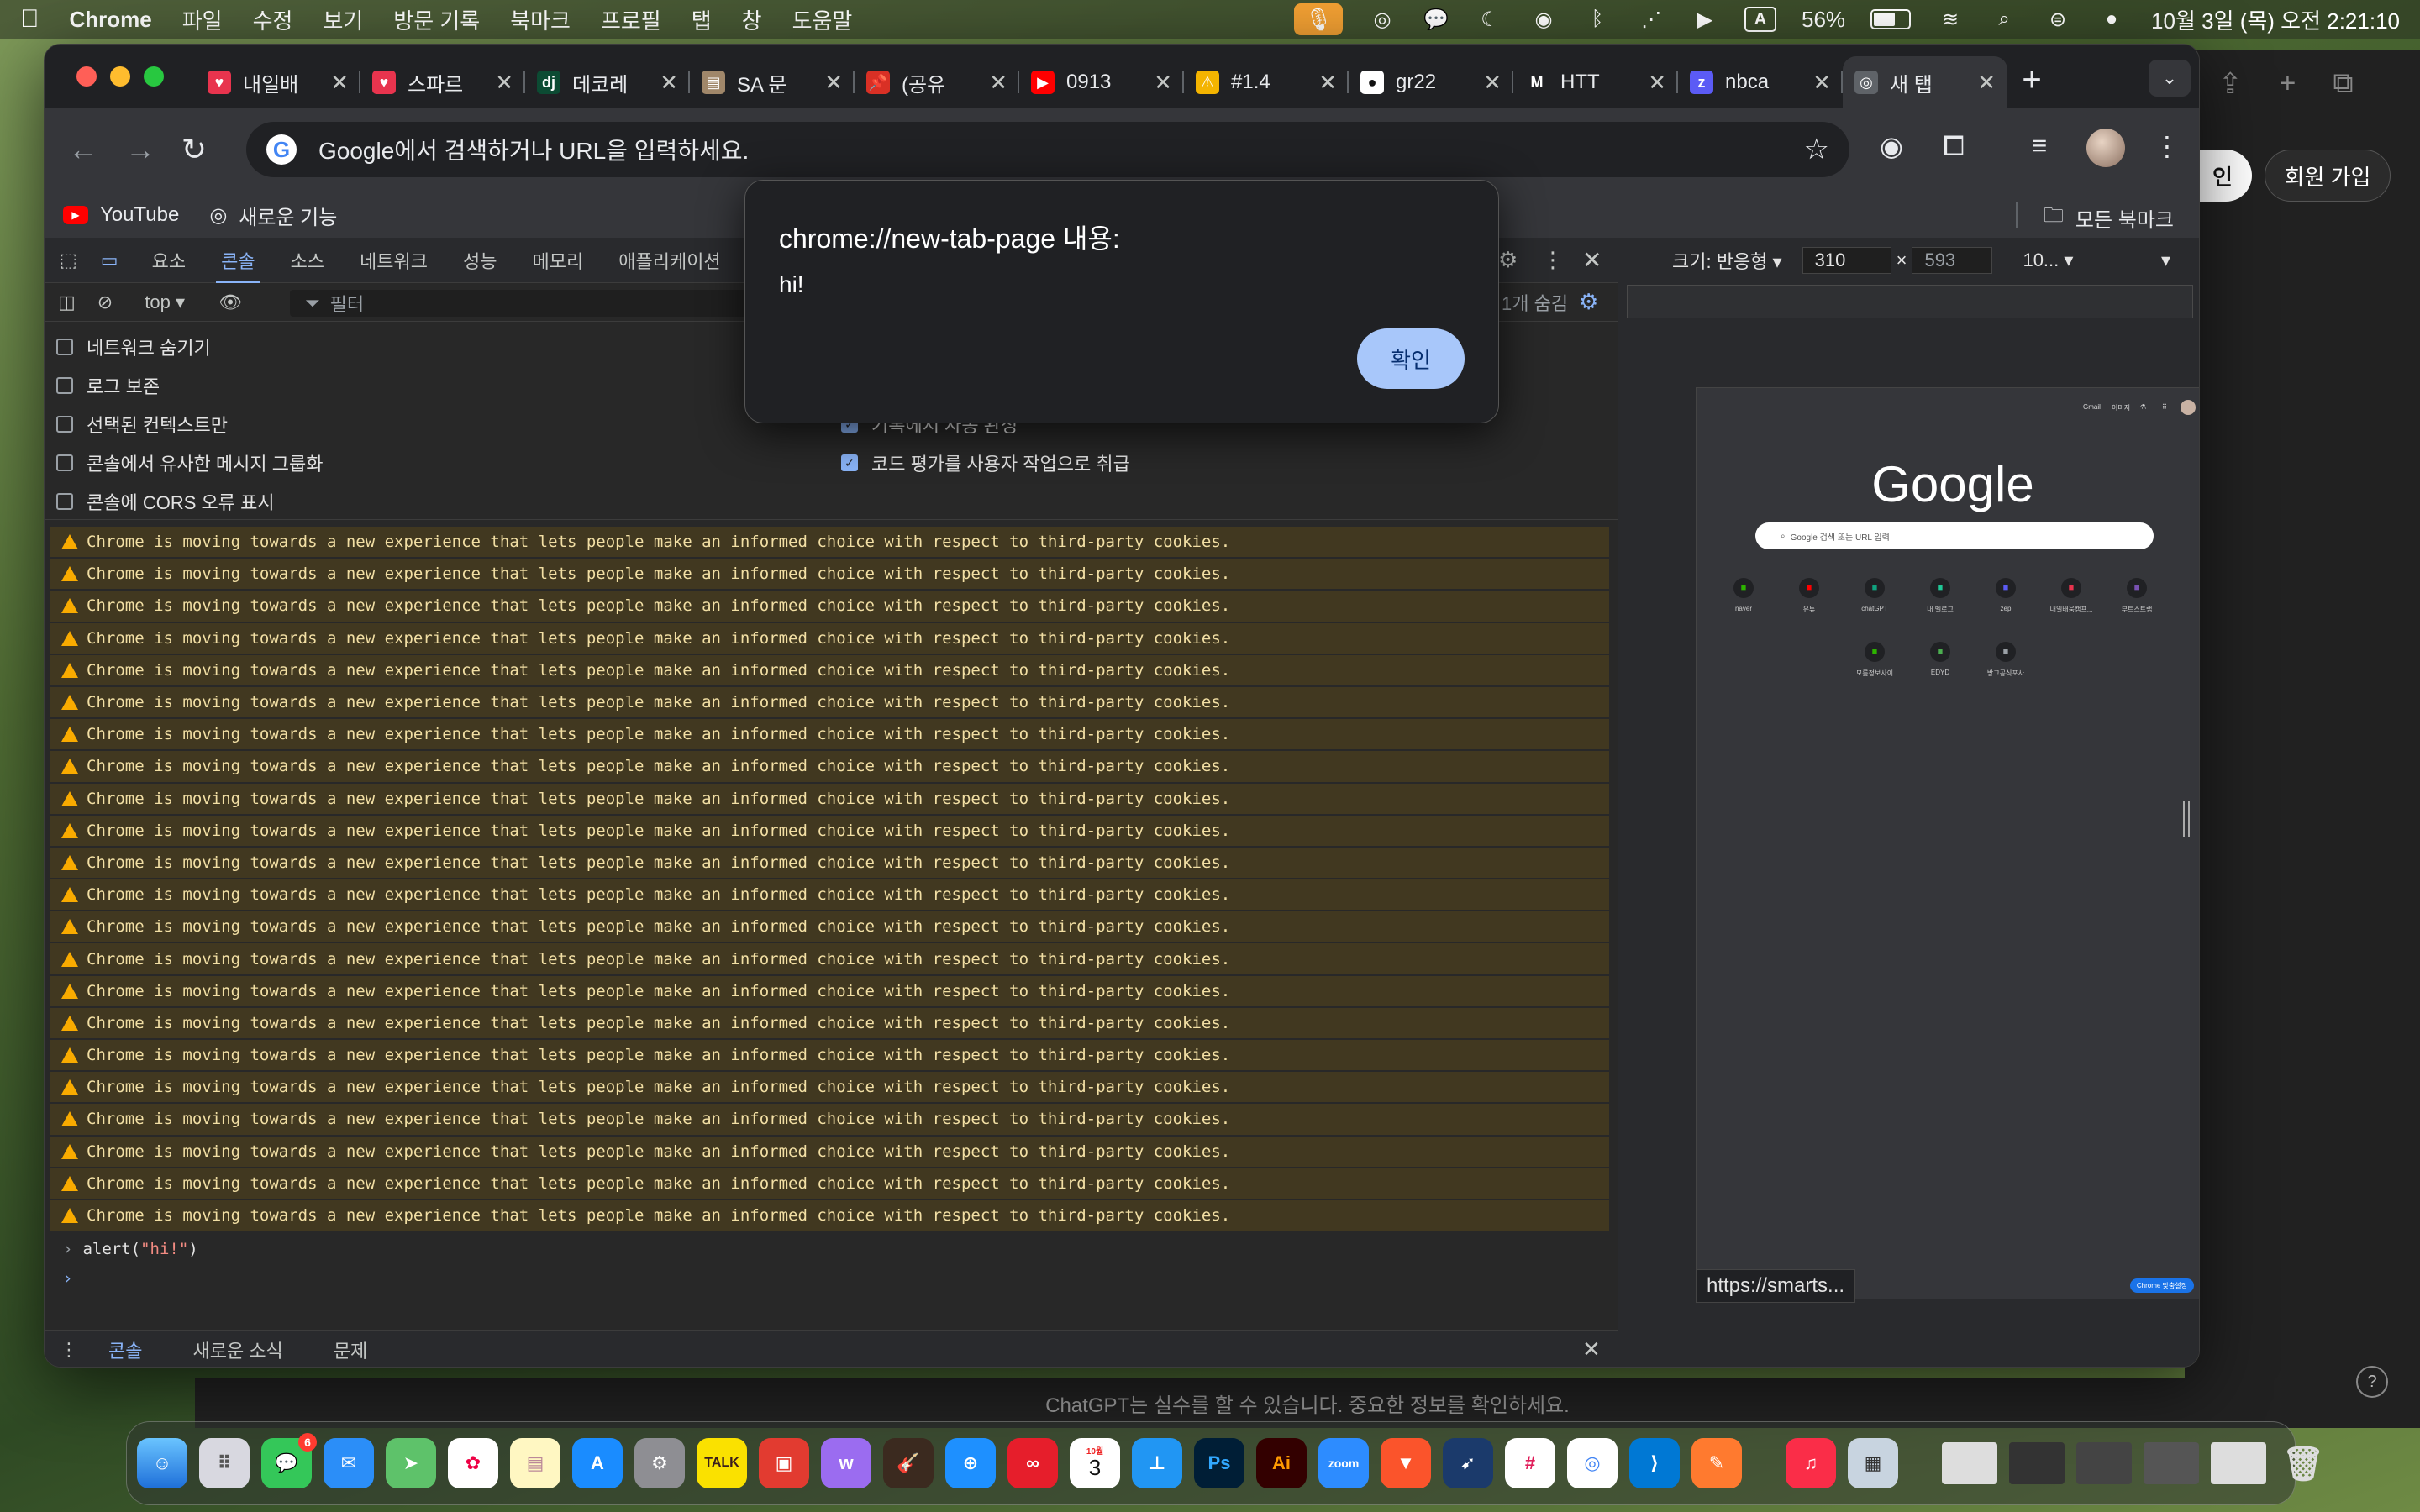 The image size is (2420, 1512). What do you see at coordinates (1811, 1463) in the screenshot?
I see `music-icon: ♫` at bounding box center [1811, 1463].